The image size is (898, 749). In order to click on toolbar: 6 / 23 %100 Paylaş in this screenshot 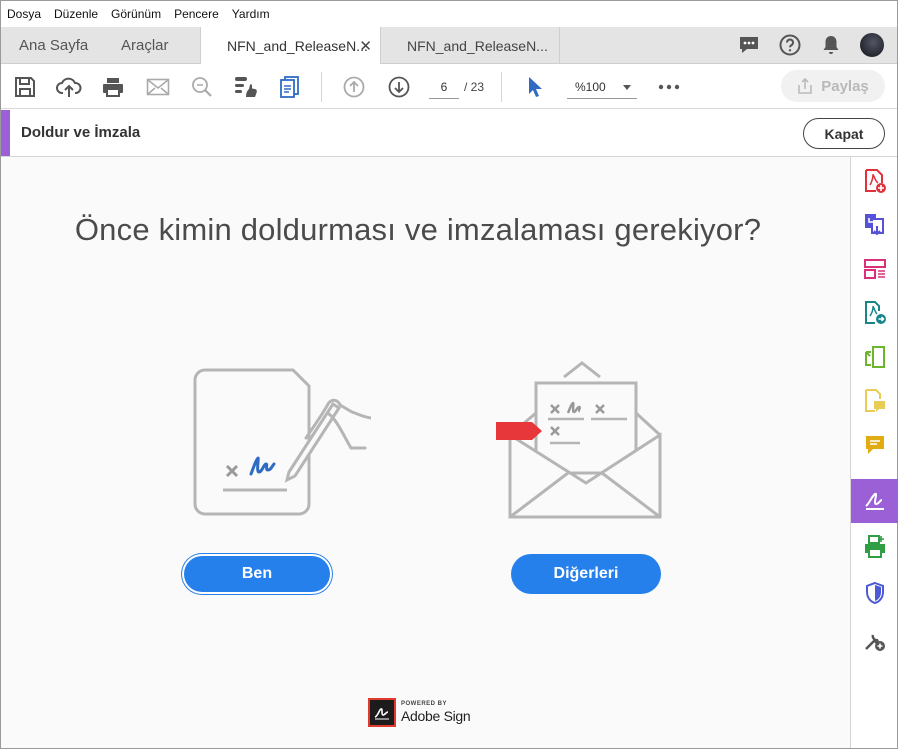, I will do `click(449, 86)`.